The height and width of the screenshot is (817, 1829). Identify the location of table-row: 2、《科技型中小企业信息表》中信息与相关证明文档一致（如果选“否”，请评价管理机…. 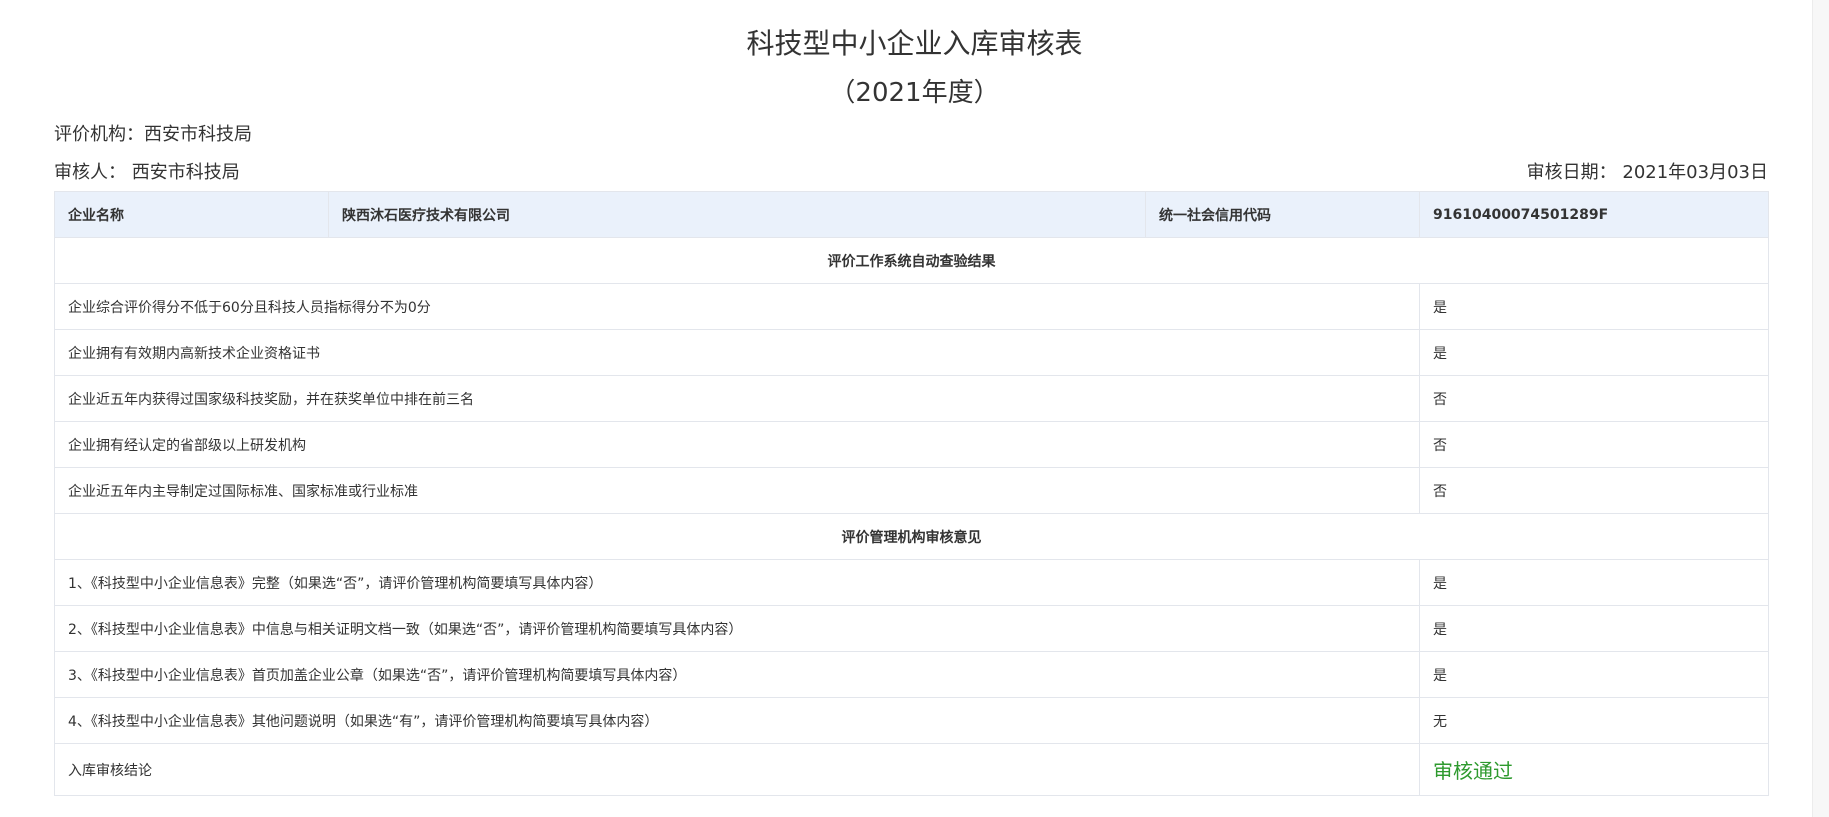
(911, 628).